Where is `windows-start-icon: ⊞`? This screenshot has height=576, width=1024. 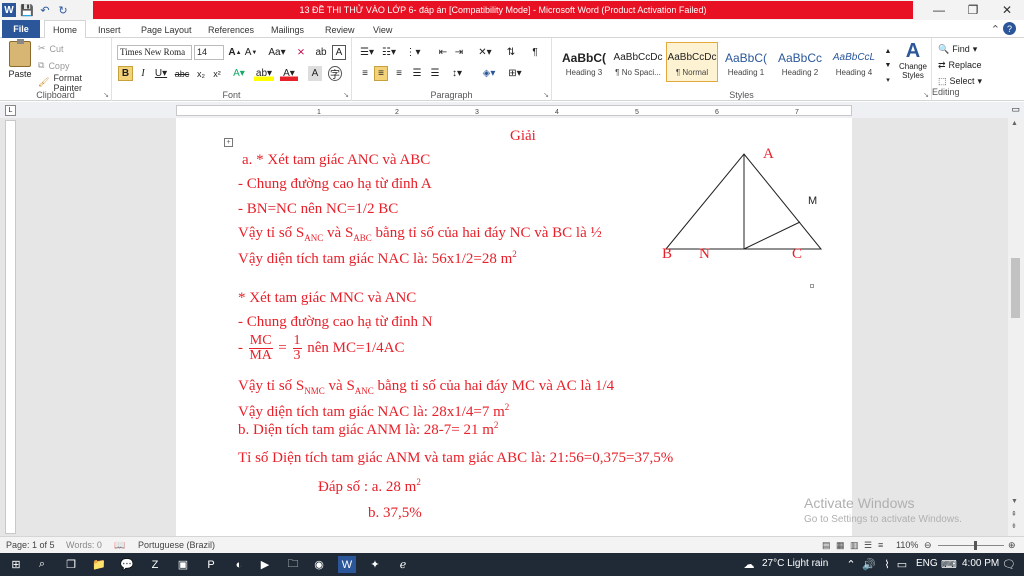 windows-start-icon: ⊞ is located at coordinates (16, 564).